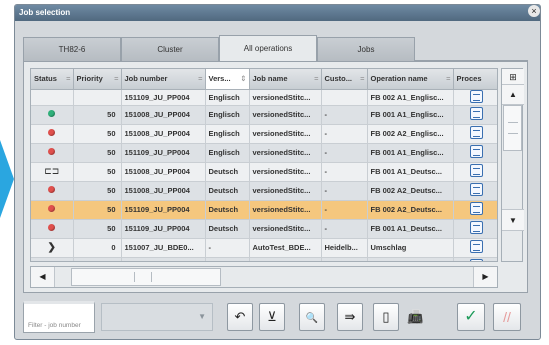 This screenshot has width=549, height=345. I want to click on horizontal-scrollbar: ◀ ▶, so click(264, 277).